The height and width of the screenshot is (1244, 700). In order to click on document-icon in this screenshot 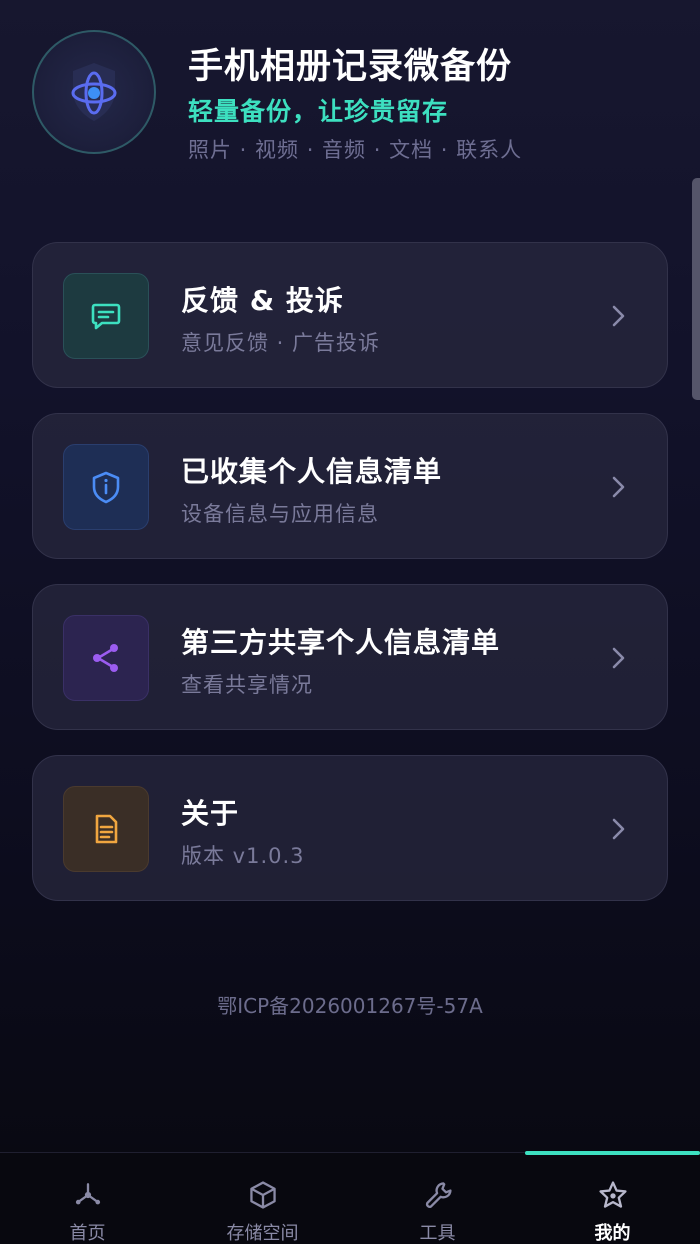, I will do `click(106, 829)`.